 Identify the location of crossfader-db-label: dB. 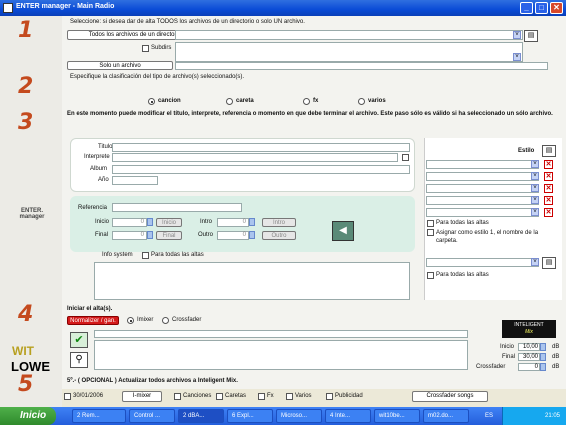
(556, 367).